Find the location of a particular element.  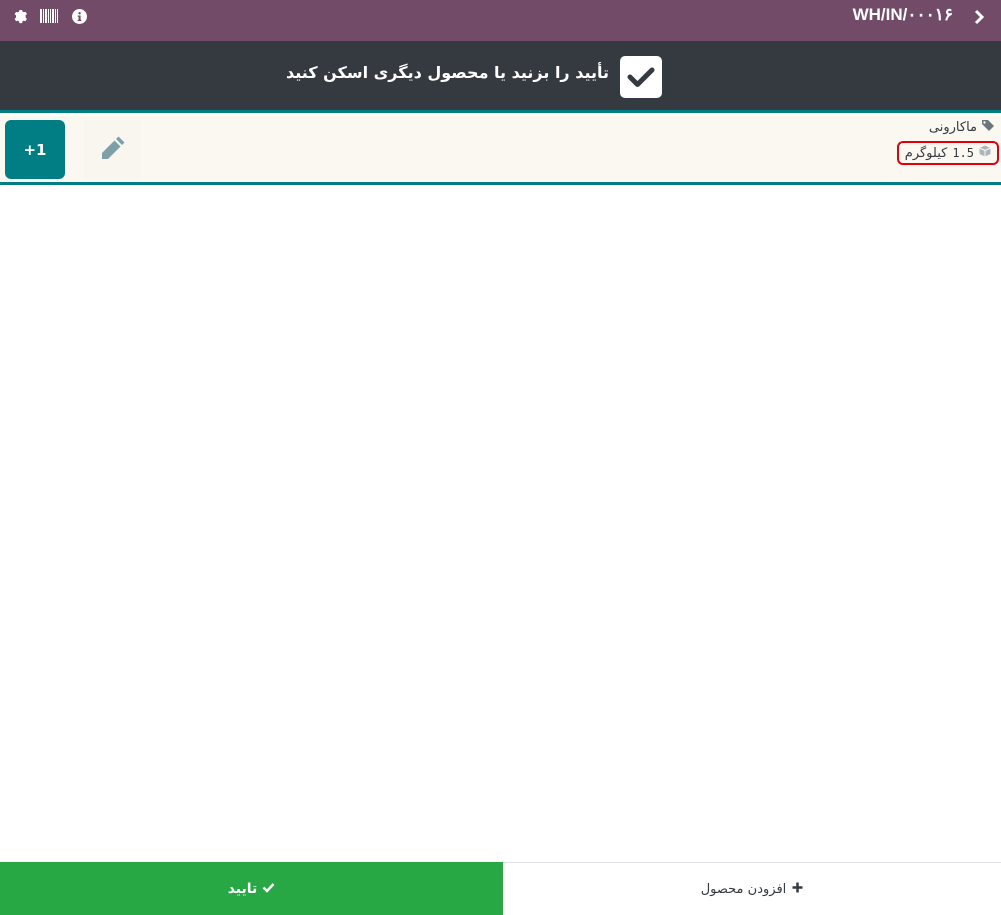

page-title: WH/IN/۰۰۰۱۶ is located at coordinates (902, 14).